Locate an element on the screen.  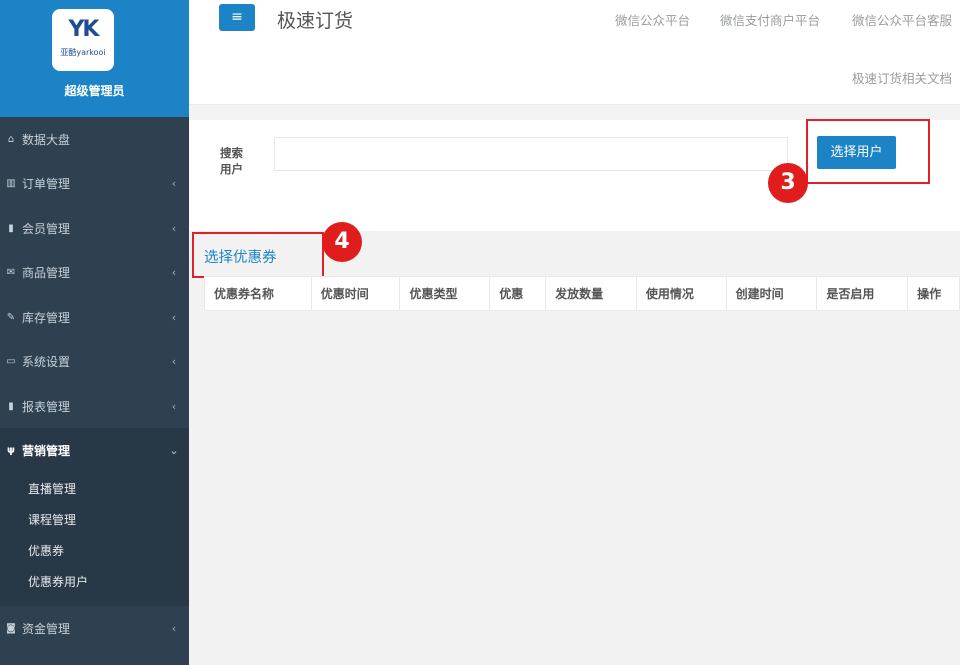
home-icon: ⌂ is located at coordinates (11, 139).